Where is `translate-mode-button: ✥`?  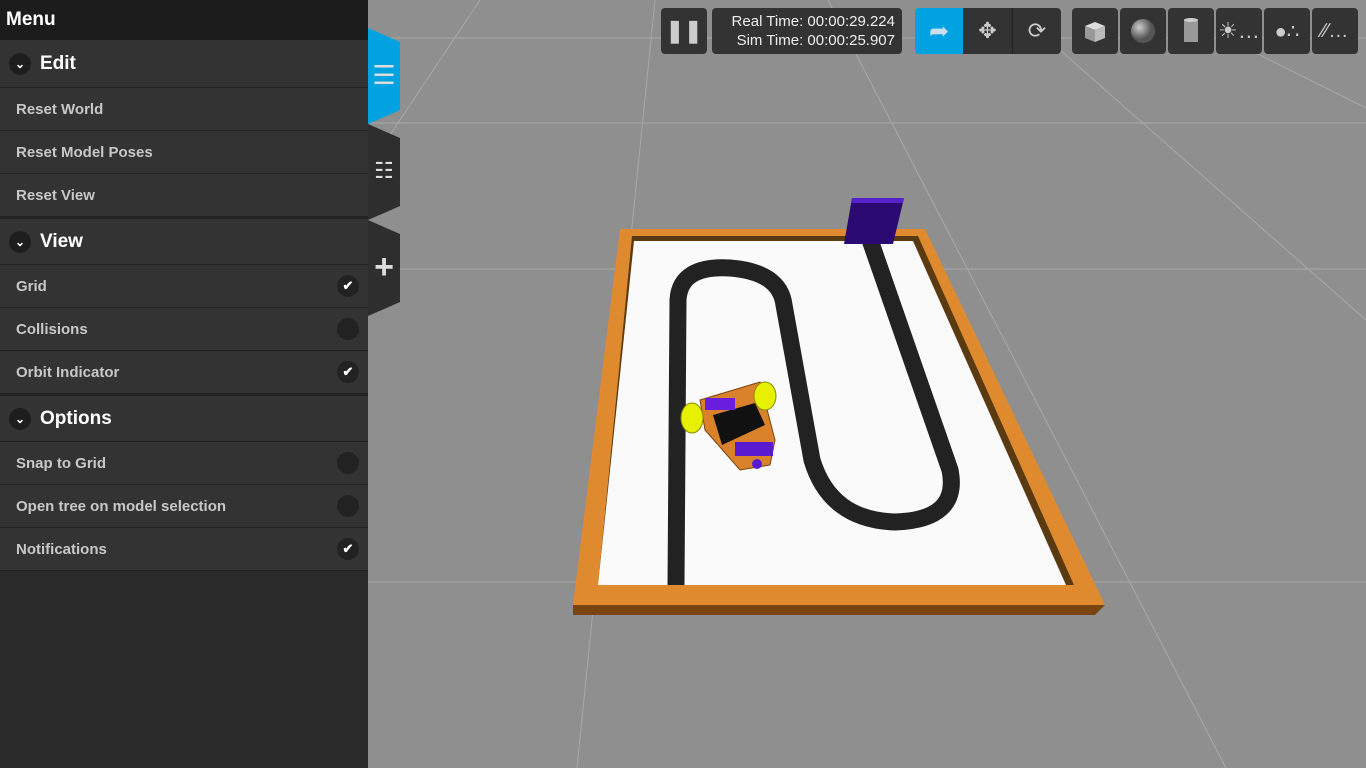 translate-mode-button: ✥ is located at coordinates (987, 31).